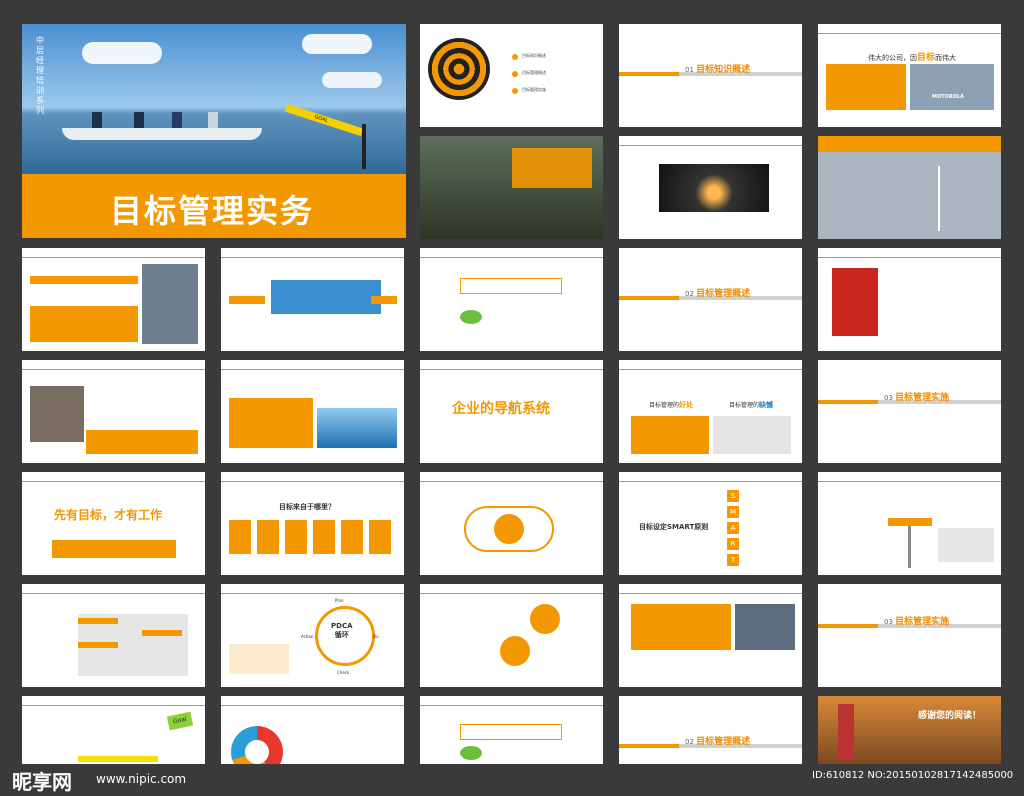 The image size is (1024, 796). What do you see at coordinates (909, 187) in the screenshot?
I see `tree-slide` at bounding box center [909, 187].